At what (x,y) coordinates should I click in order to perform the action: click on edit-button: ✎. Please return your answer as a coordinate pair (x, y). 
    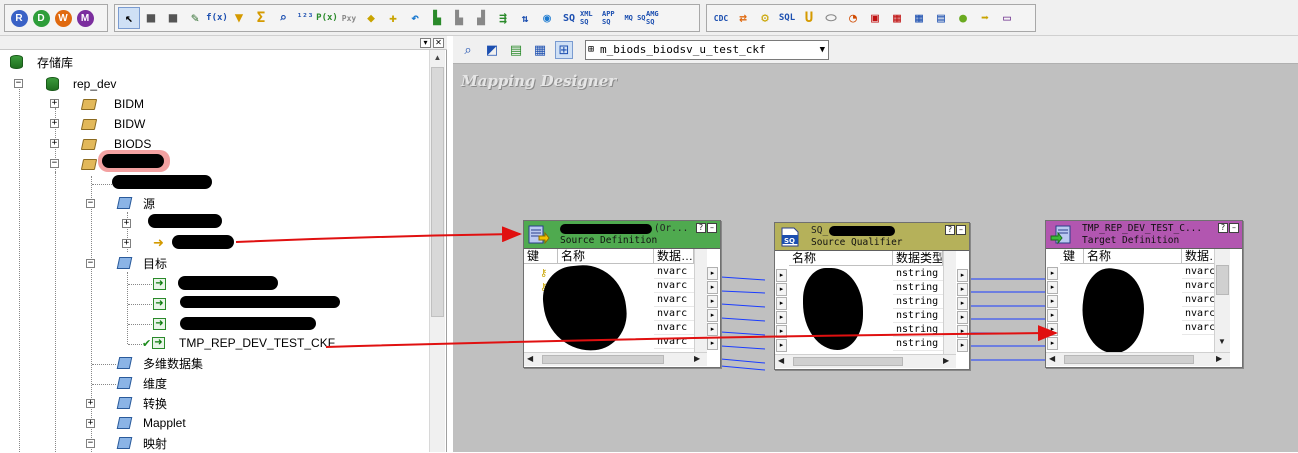
    Looking at the image, I should click on (195, 18).